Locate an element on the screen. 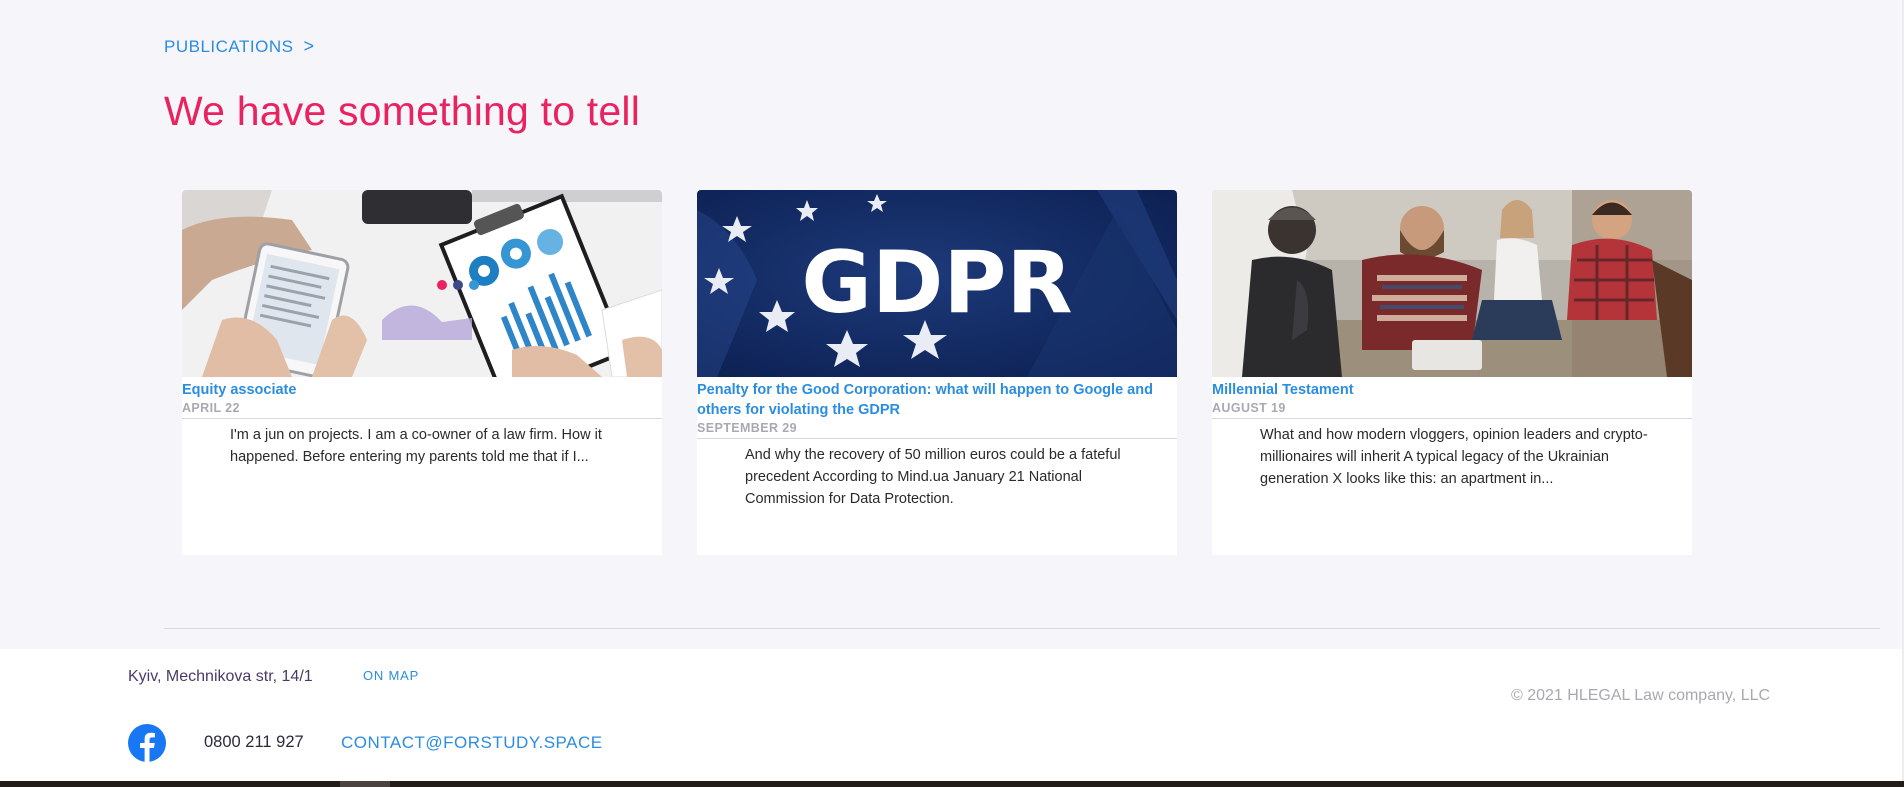 This screenshot has width=1904, height=787. publications-link-label: PUBLICATIONS is located at coordinates (229, 46).